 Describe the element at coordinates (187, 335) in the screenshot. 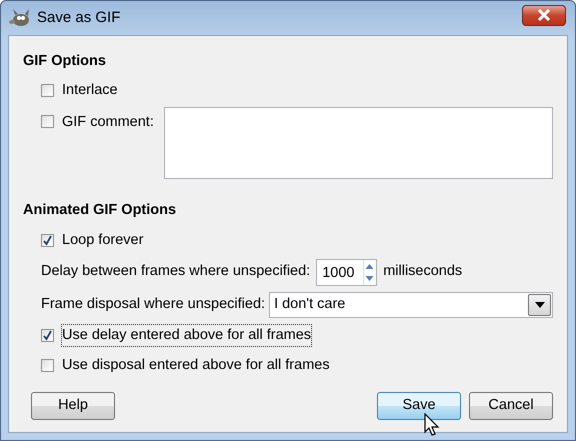

I see `checkbox-label: Use delay entered above for all frames` at that location.